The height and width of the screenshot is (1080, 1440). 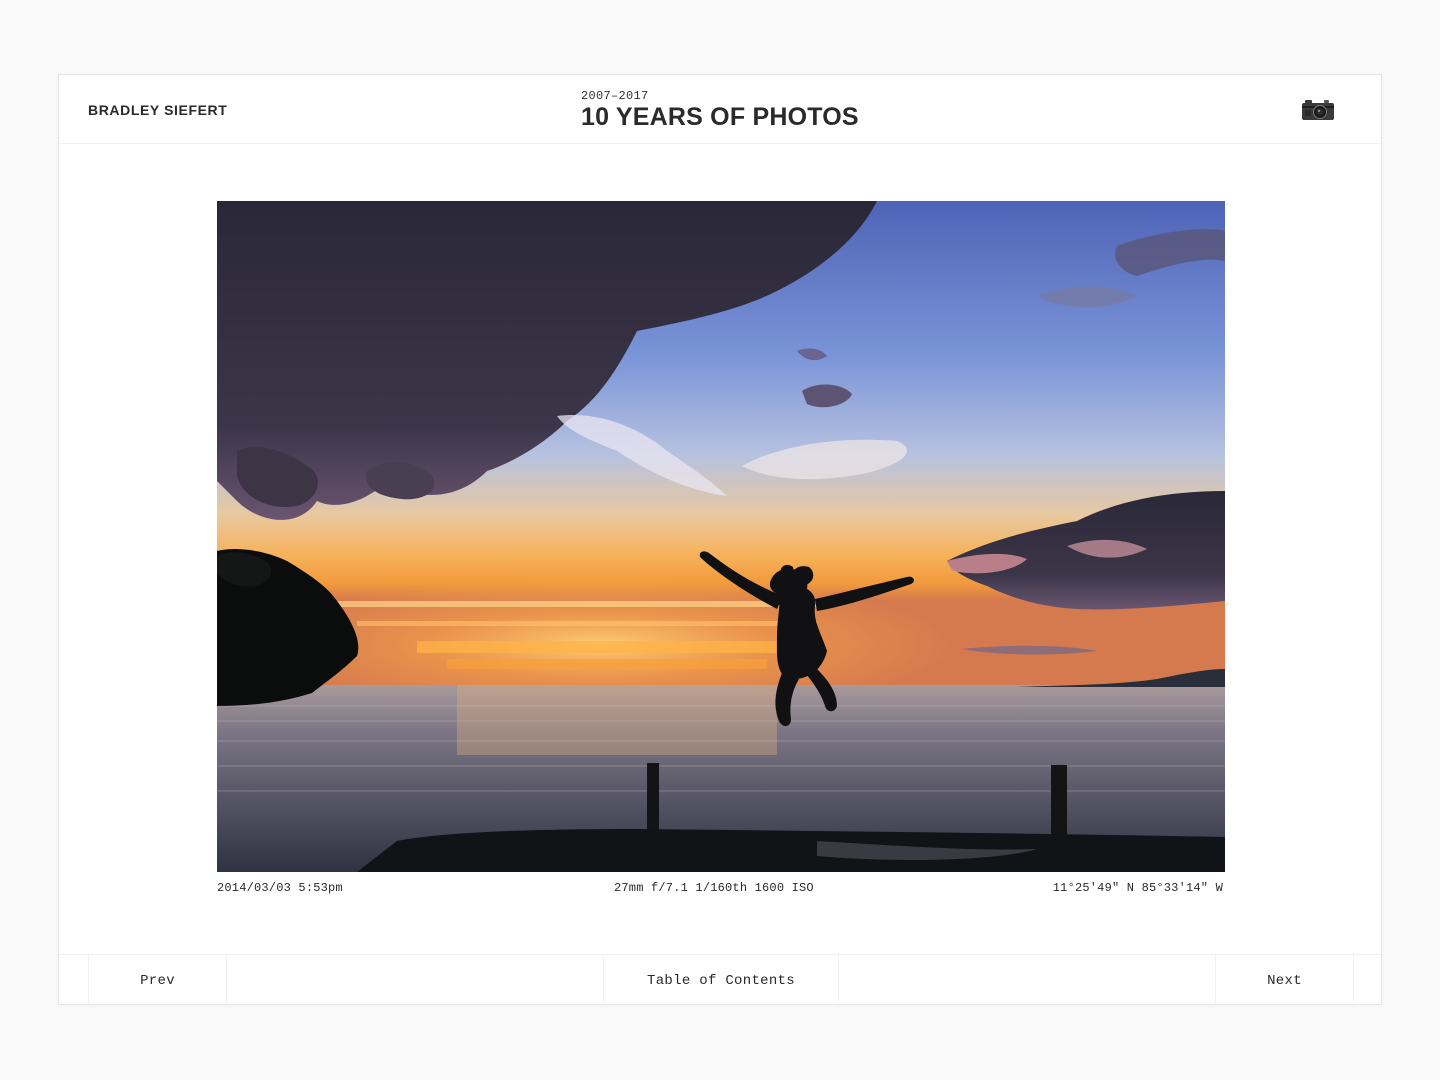 What do you see at coordinates (157, 110) in the screenshot?
I see `author-link: BRADLEY SIEFERT` at bounding box center [157, 110].